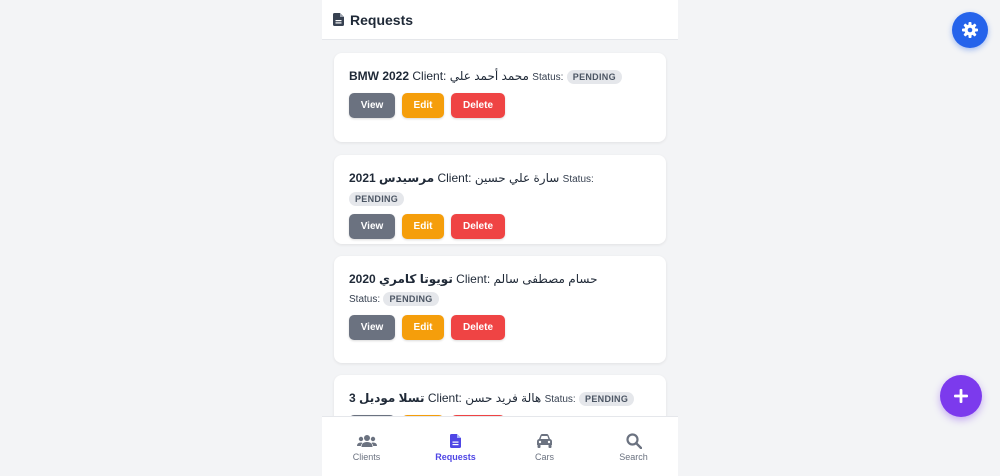 The image size is (1000, 476). I want to click on client-name: محمد أحمد علي, so click(489, 76).